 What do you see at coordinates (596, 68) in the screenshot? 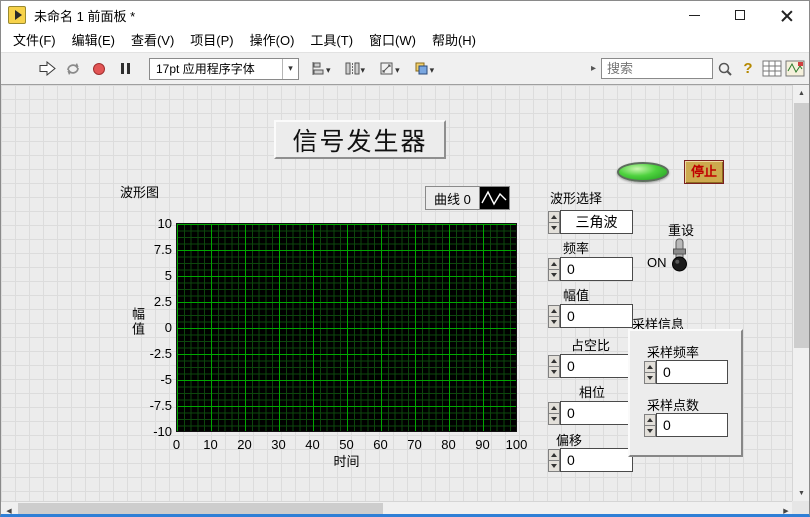
I see `search-expander-icon` at bounding box center [596, 68].